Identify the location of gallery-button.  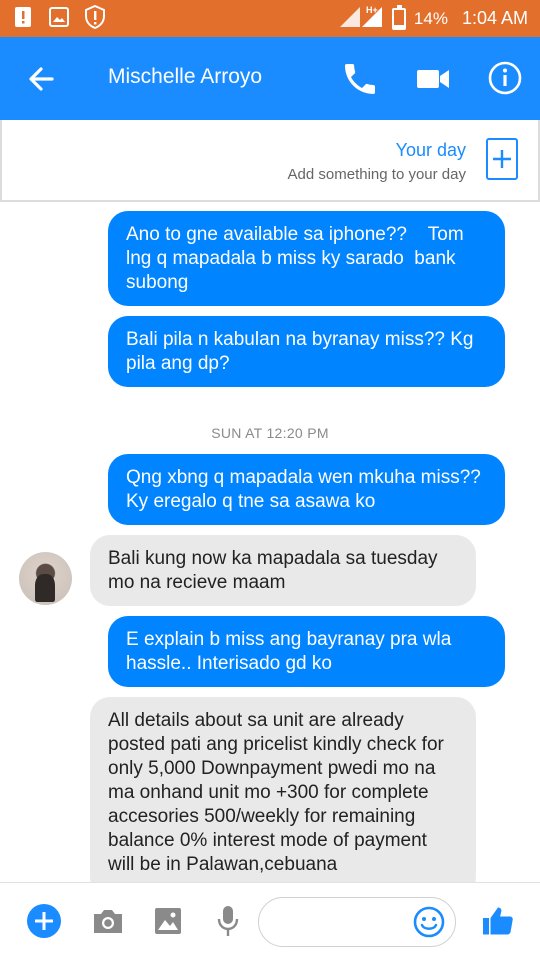
(168, 921).